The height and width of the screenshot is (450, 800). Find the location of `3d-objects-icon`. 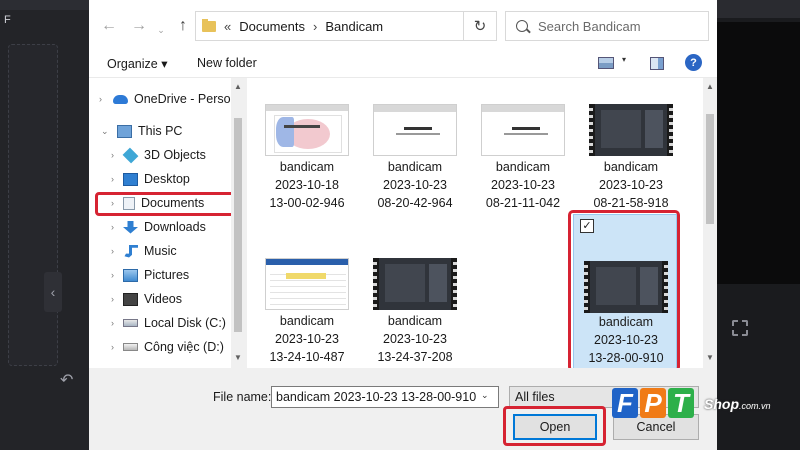

3d-objects-icon is located at coordinates (130, 155).